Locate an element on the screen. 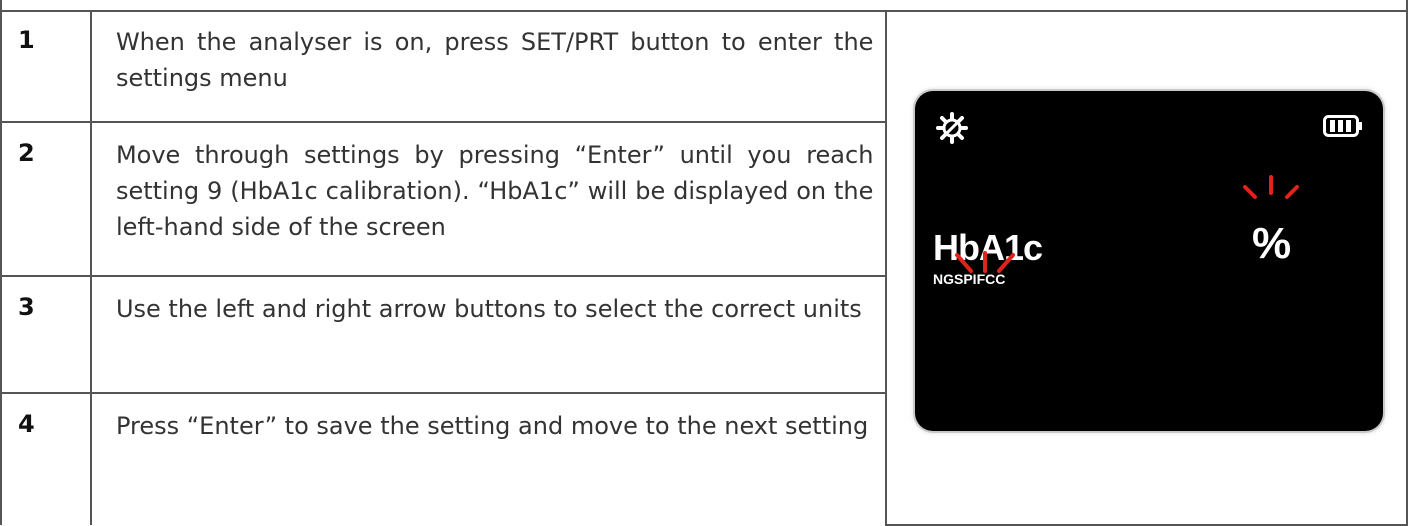 This screenshot has width=1408, height=526. step-number: 3 is located at coordinates (46, 334).